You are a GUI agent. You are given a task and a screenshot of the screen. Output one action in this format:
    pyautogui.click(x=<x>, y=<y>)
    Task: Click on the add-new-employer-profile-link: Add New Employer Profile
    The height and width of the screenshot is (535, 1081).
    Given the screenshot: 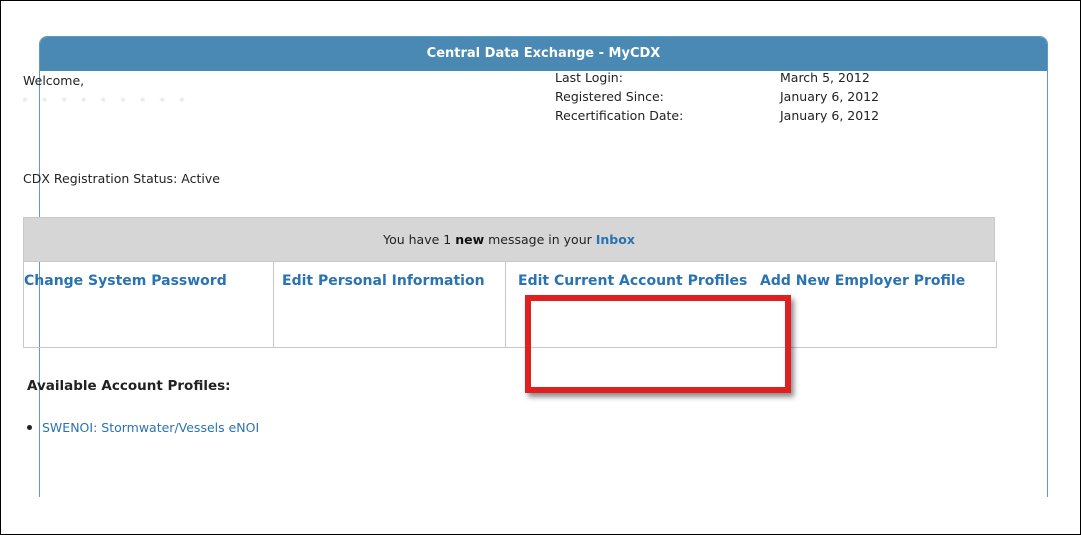 What is the action you would take?
    pyautogui.click(x=875, y=281)
    